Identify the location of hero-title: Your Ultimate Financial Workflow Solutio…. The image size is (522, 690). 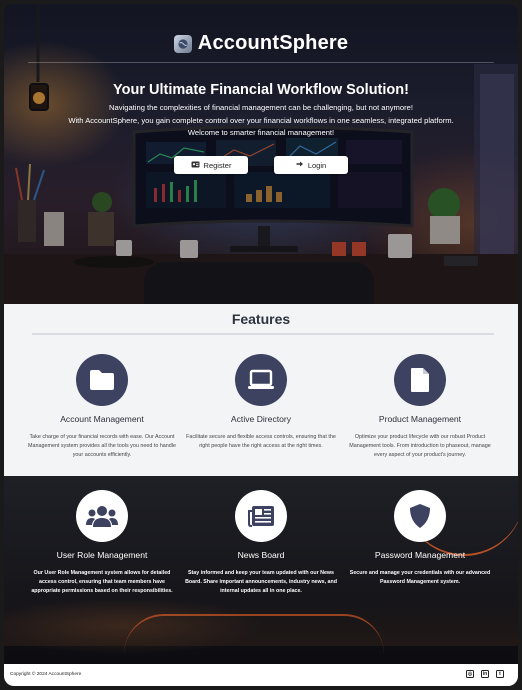
(261, 90).